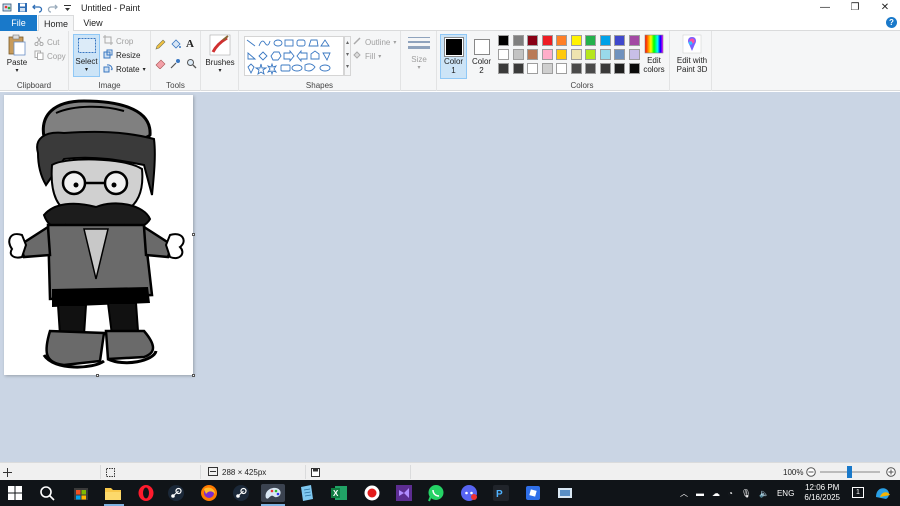 The height and width of the screenshot is (506, 900). I want to click on color2-button: Color 2, so click(481, 56).